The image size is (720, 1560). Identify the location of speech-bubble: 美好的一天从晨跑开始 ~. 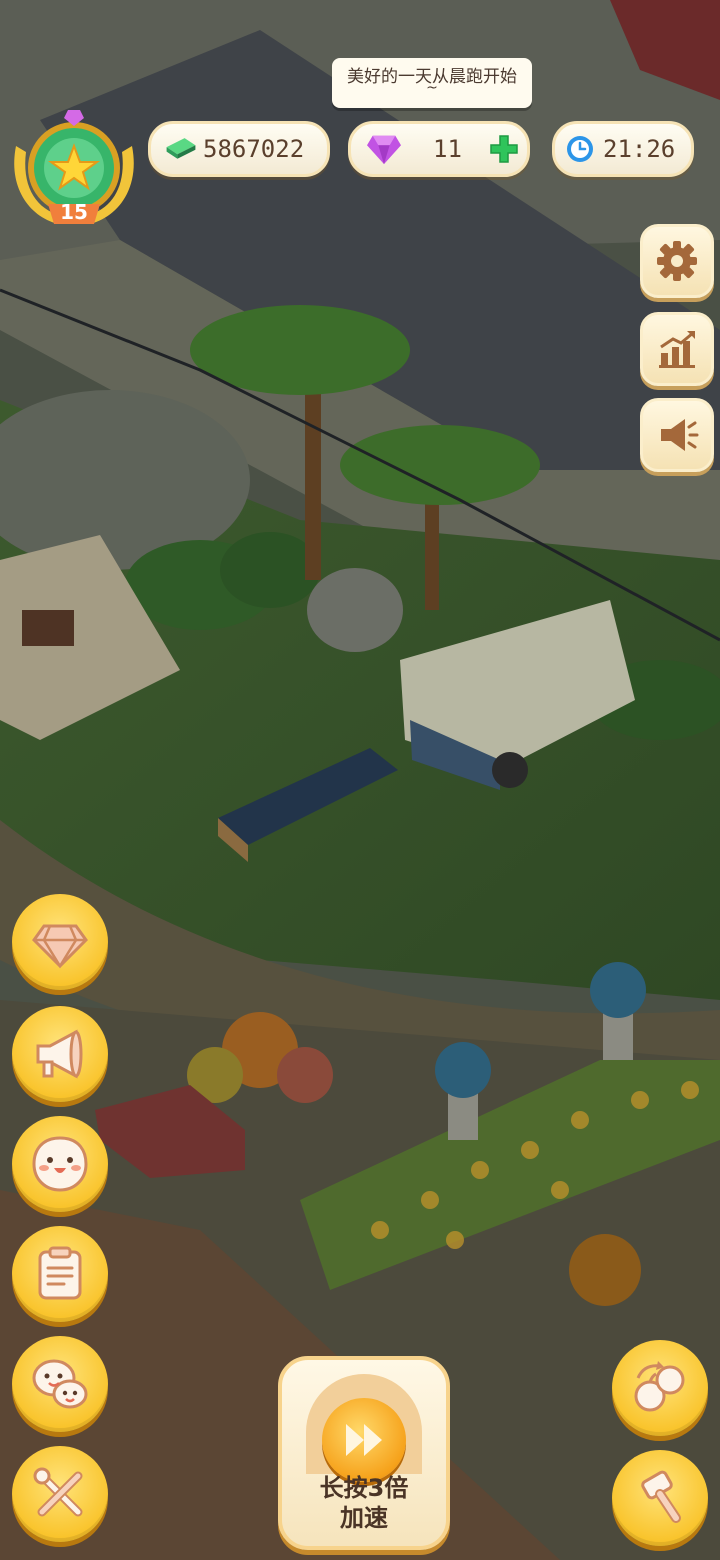
(432, 83).